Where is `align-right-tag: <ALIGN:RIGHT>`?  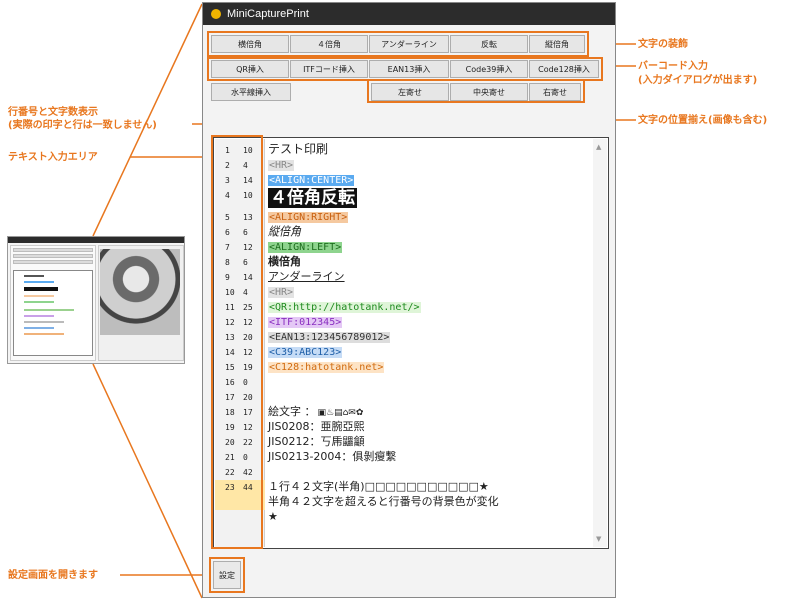 align-right-tag: <ALIGN:RIGHT> is located at coordinates (308, 217).